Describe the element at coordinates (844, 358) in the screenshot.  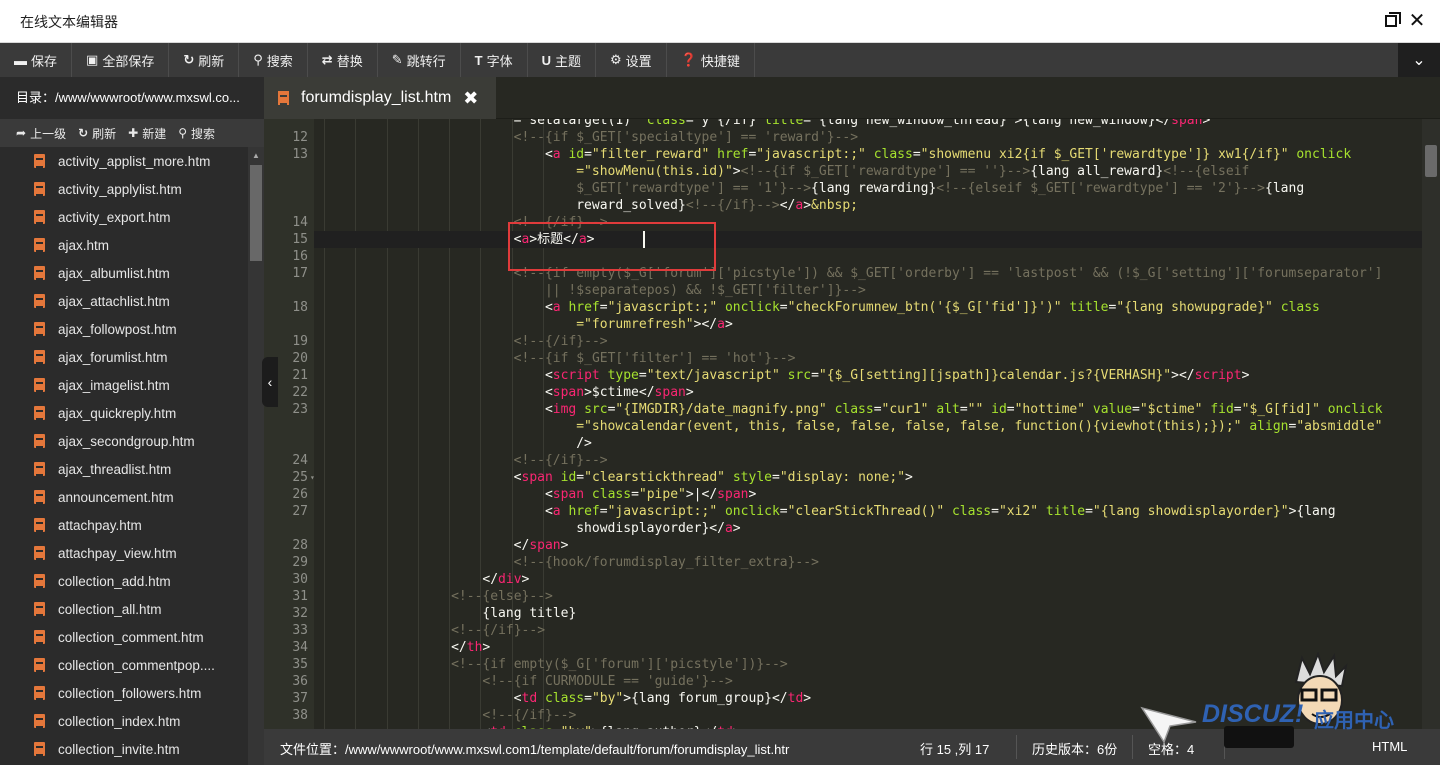
I see `code-line: 20 <!--{if $_GET['filter'] == 'hot'}-->` at that location.